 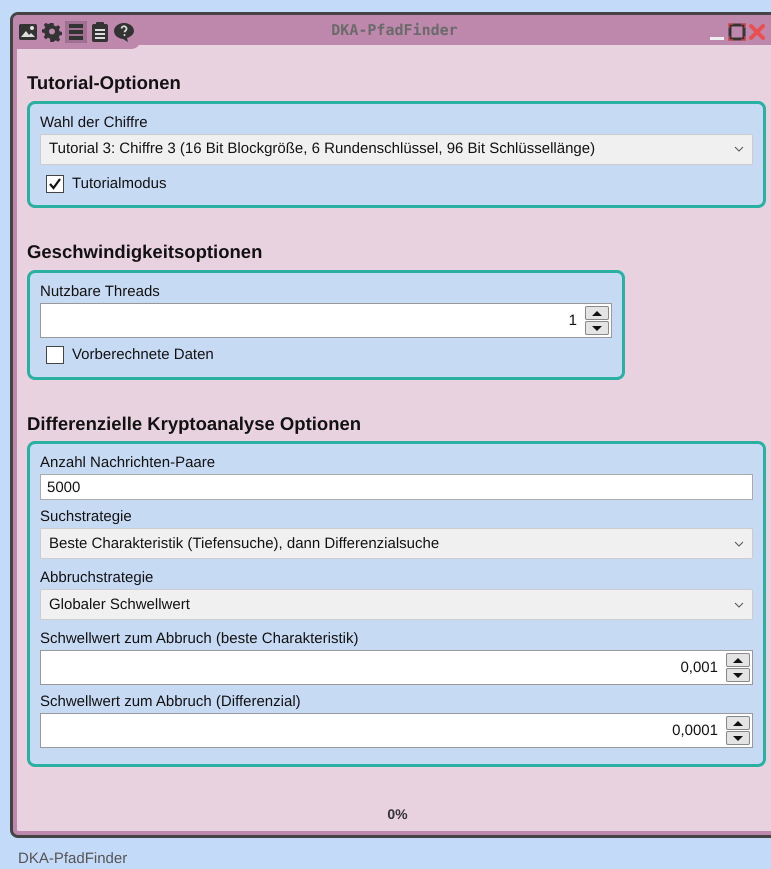 I want to click on field-label: Wahl der Chiffre, so click(x=94, y=122).